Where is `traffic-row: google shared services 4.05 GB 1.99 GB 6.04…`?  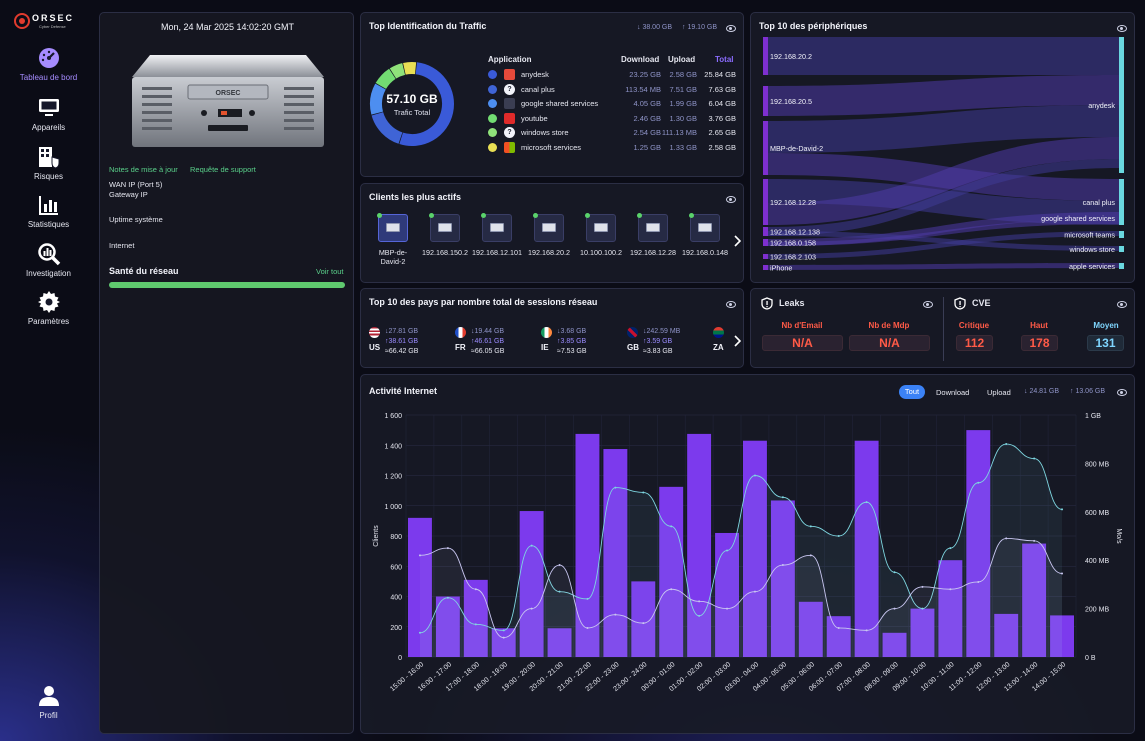 traffic-row: google shared services 4.05 GB 1.99 GB 6.04… is located at coordinates (613, 103).